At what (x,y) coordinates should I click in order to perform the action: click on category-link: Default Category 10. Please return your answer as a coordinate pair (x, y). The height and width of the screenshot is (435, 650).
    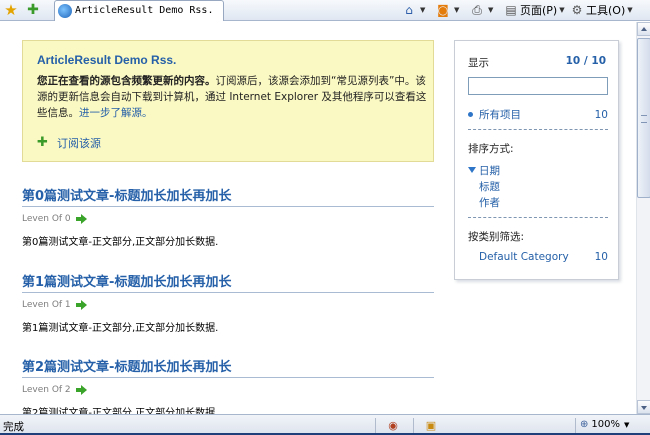
    Looking at the image, I should click on (543, 257).